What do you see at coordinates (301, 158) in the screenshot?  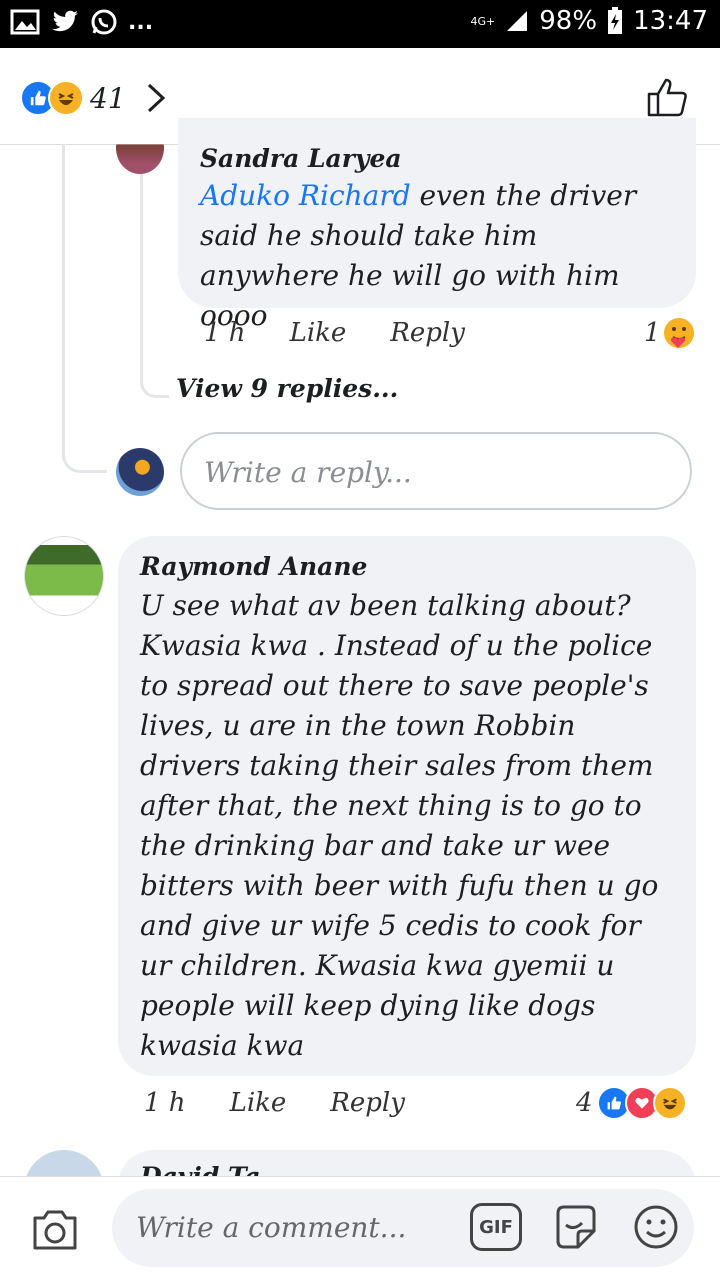 I see `comment-author: Sandra Laryea` at bounding box center [301, 158].